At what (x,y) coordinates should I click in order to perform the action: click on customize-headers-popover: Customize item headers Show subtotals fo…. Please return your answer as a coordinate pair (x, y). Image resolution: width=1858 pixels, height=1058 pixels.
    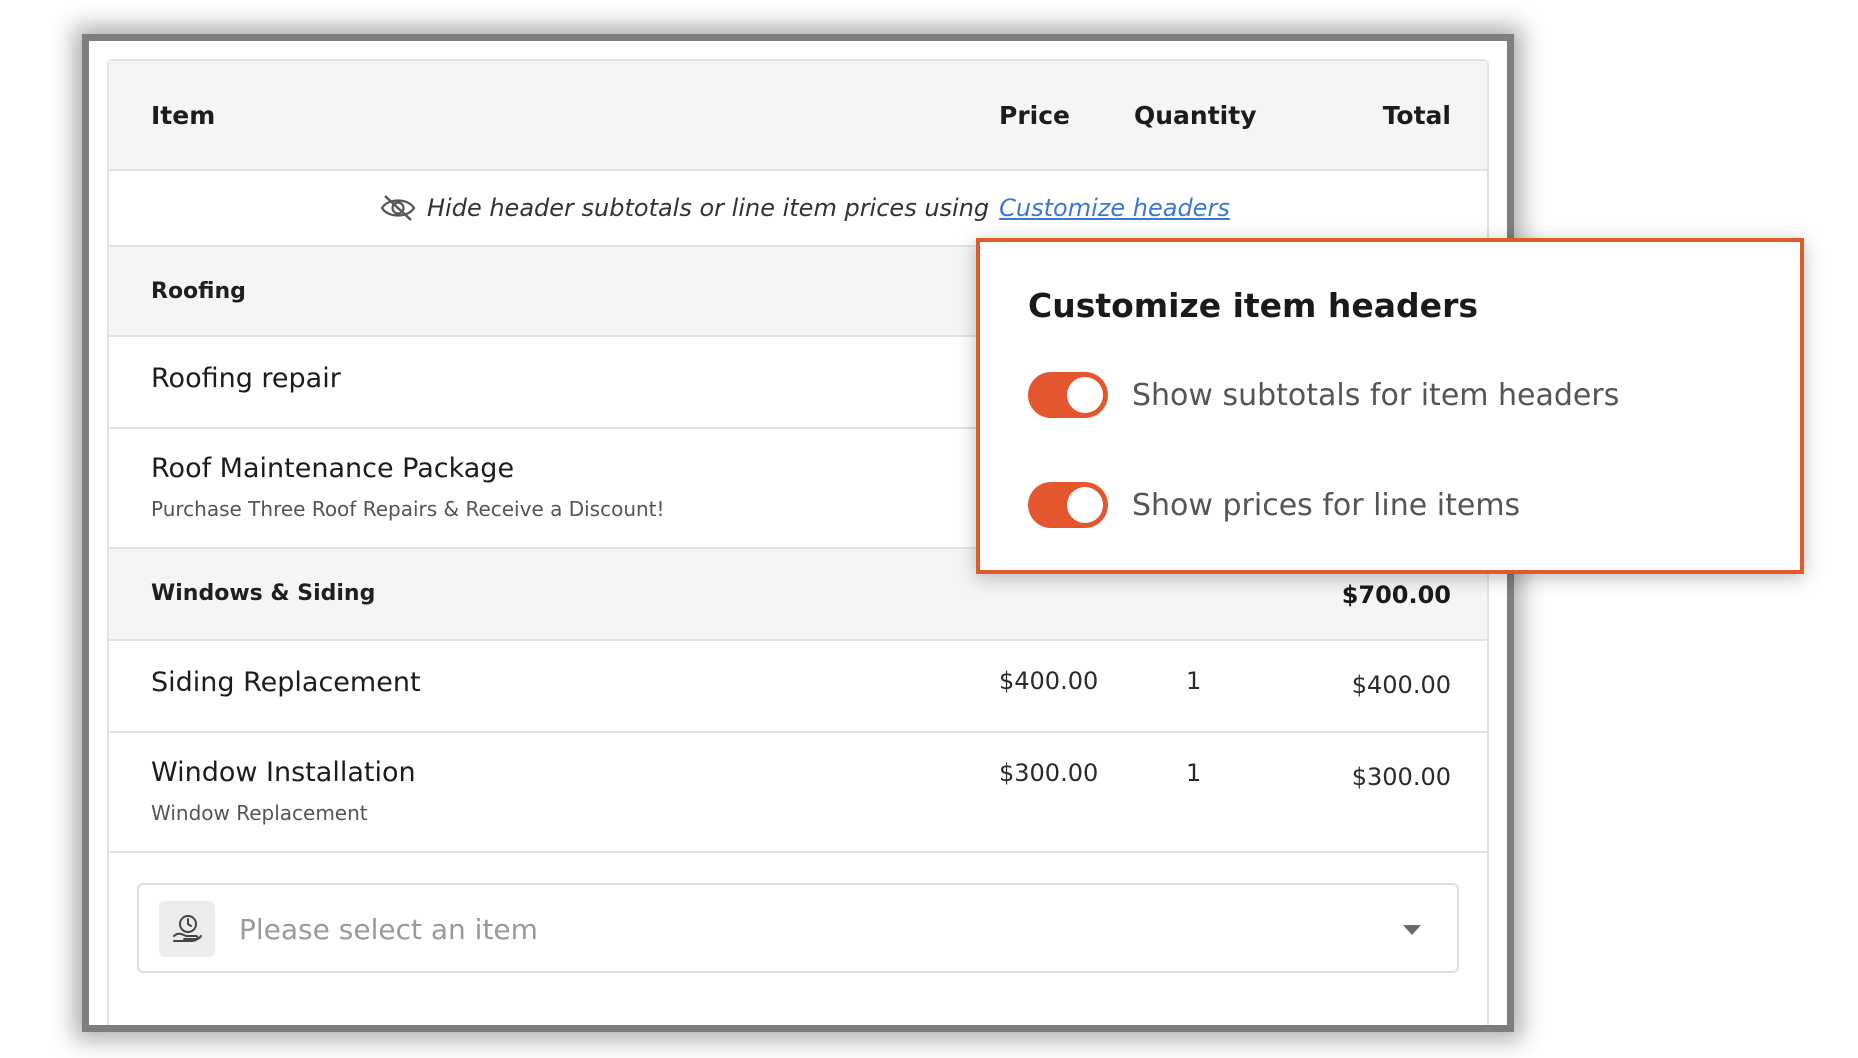
    Looking at the image, I should click on (1390, 406).